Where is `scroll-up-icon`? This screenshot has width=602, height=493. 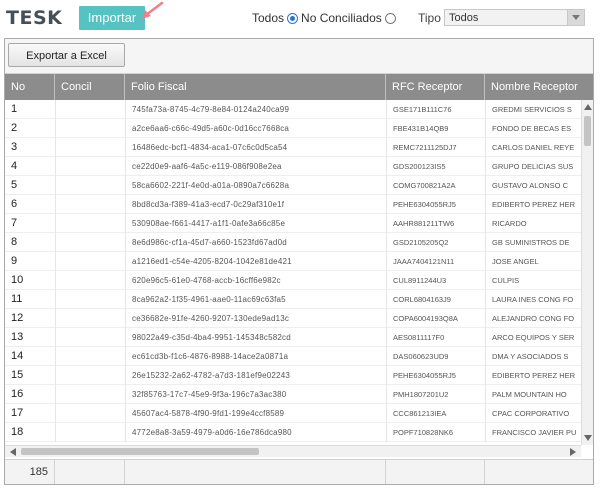 scroll-up-icon is located at coordinates (588, 107).